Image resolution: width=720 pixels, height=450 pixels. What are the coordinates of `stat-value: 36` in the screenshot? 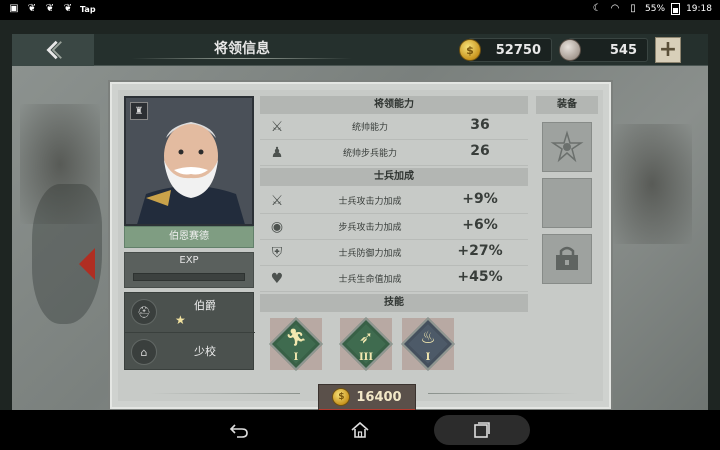 It's located at (480, 125).